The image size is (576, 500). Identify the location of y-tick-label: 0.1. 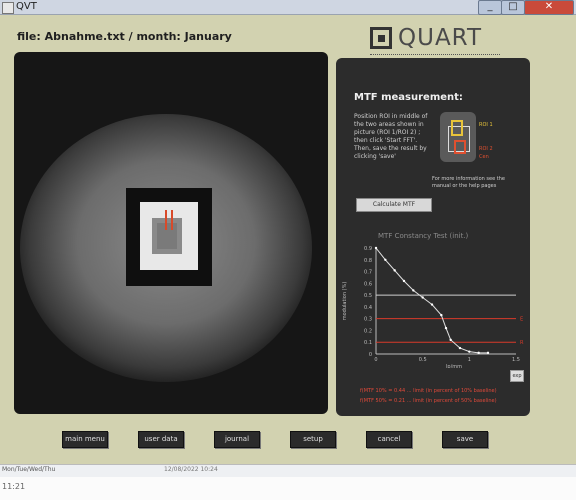
(368, 343).